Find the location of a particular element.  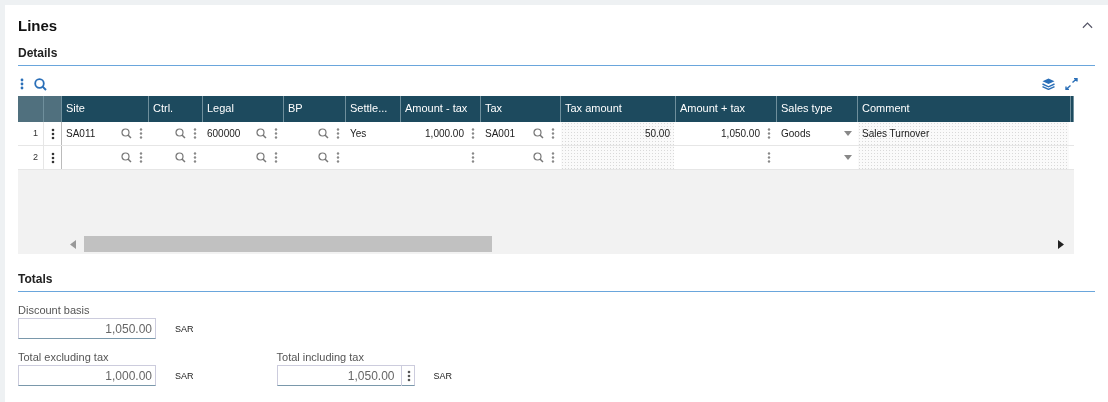

column-header: Amount - tax is located at coordinates (441, 109).